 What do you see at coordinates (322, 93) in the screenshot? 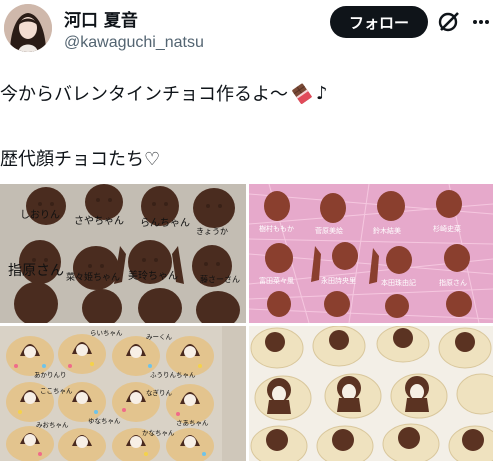
I see `music-note: ♪` at bounding box center [322, 93].